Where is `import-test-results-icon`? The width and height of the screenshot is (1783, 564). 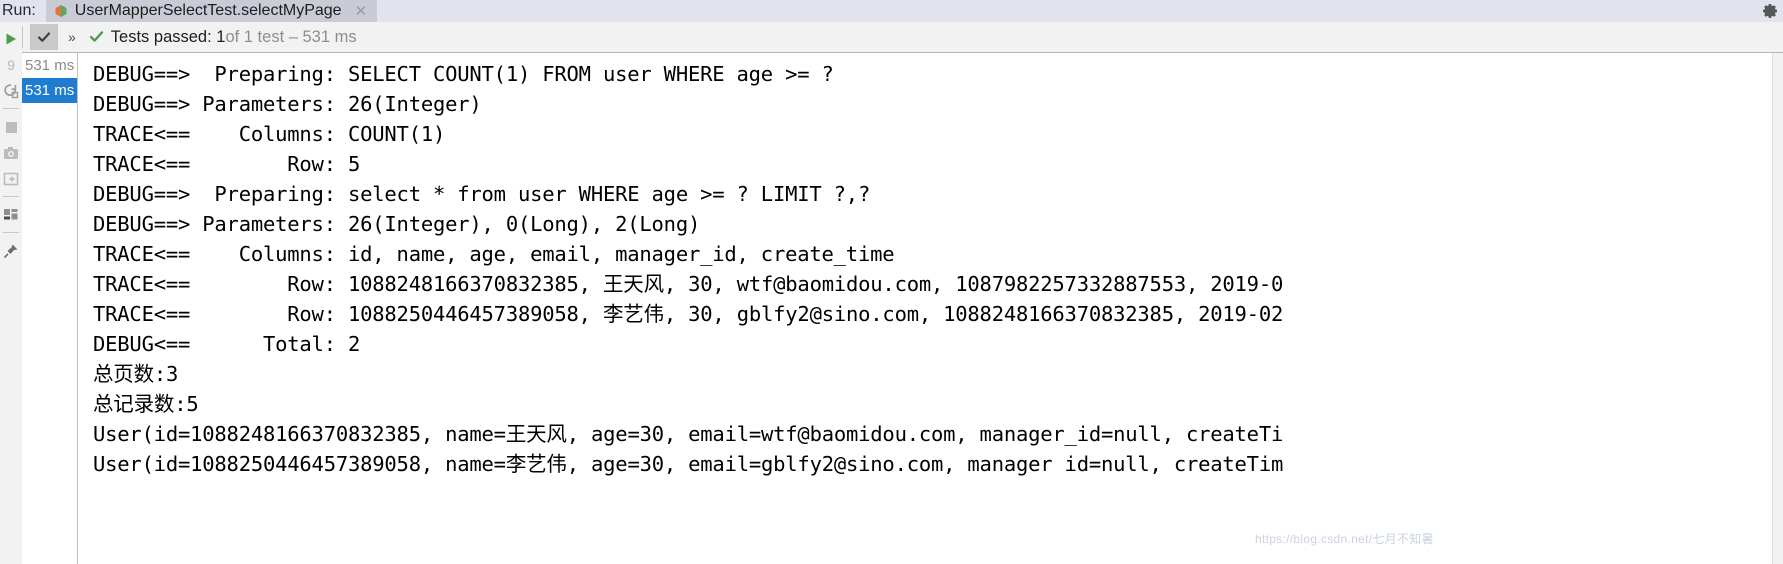
import-test-results-icon is located at coordinates (11, 179).